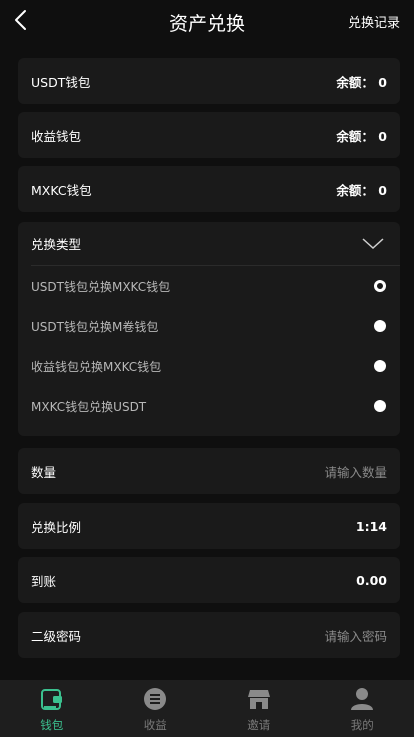 Image resolution: width=414 pixels, height=737 pixels. Describe the element at coordinates (209, 635) in the screenshot. I see `password-row: 二级密码 请输入密码` at that location.